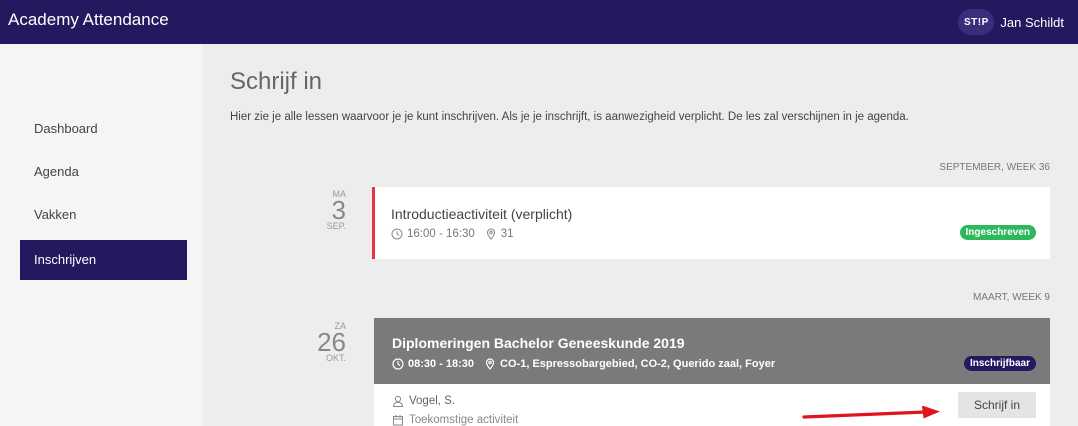 The width and height of the screenshot is (1078, 426). What do you see at coordinates (316, 210) in the screenshot?
I see `event-date: MA 3 SEP.` at bounding box center [316, 210].